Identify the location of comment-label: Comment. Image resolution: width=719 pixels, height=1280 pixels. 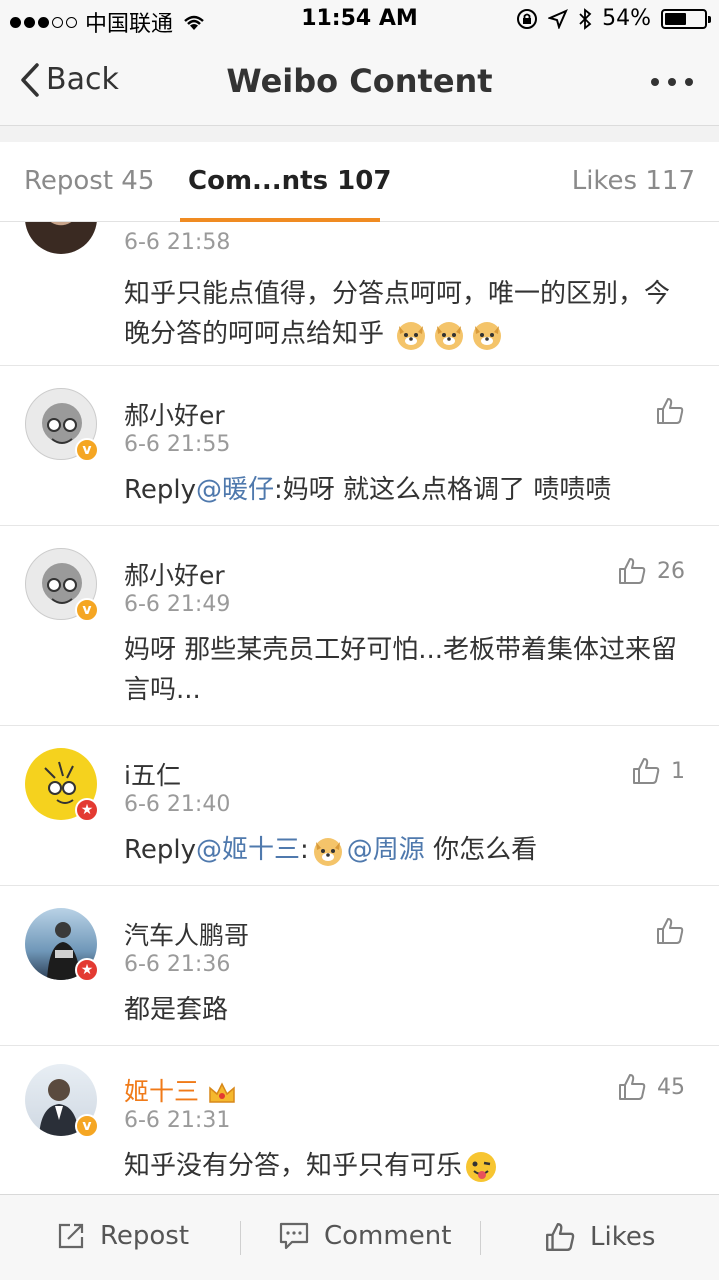
(388, 1236).